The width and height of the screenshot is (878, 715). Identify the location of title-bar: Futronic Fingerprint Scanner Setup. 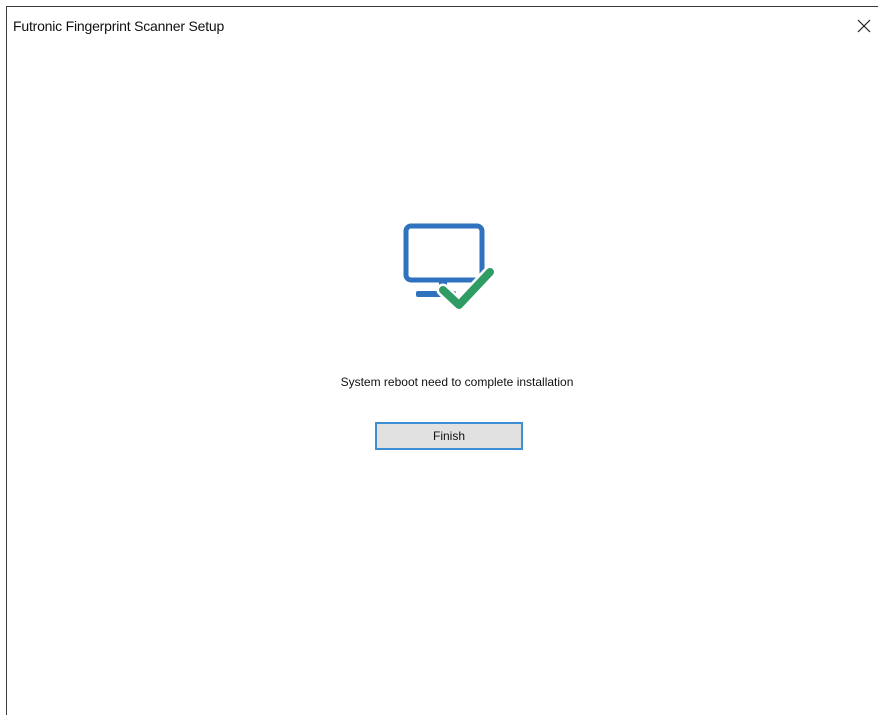
(442, 24).